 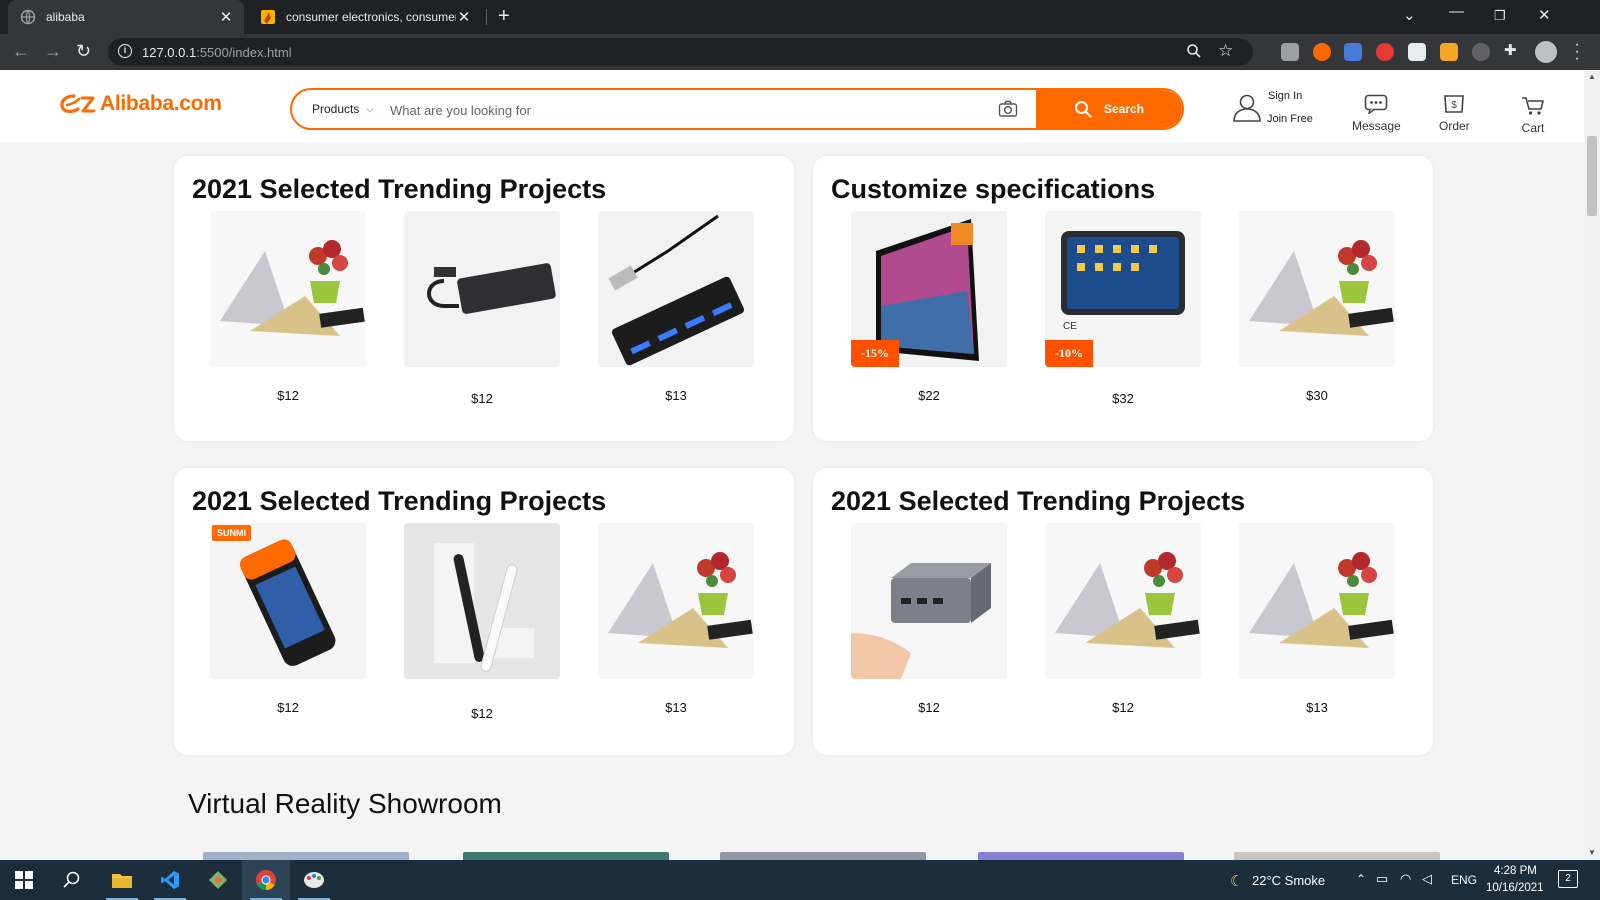 What do you see at coordinates (24, 880) in the screenshot?
I see `windows-start-icon` at bounding box center [24, 880].